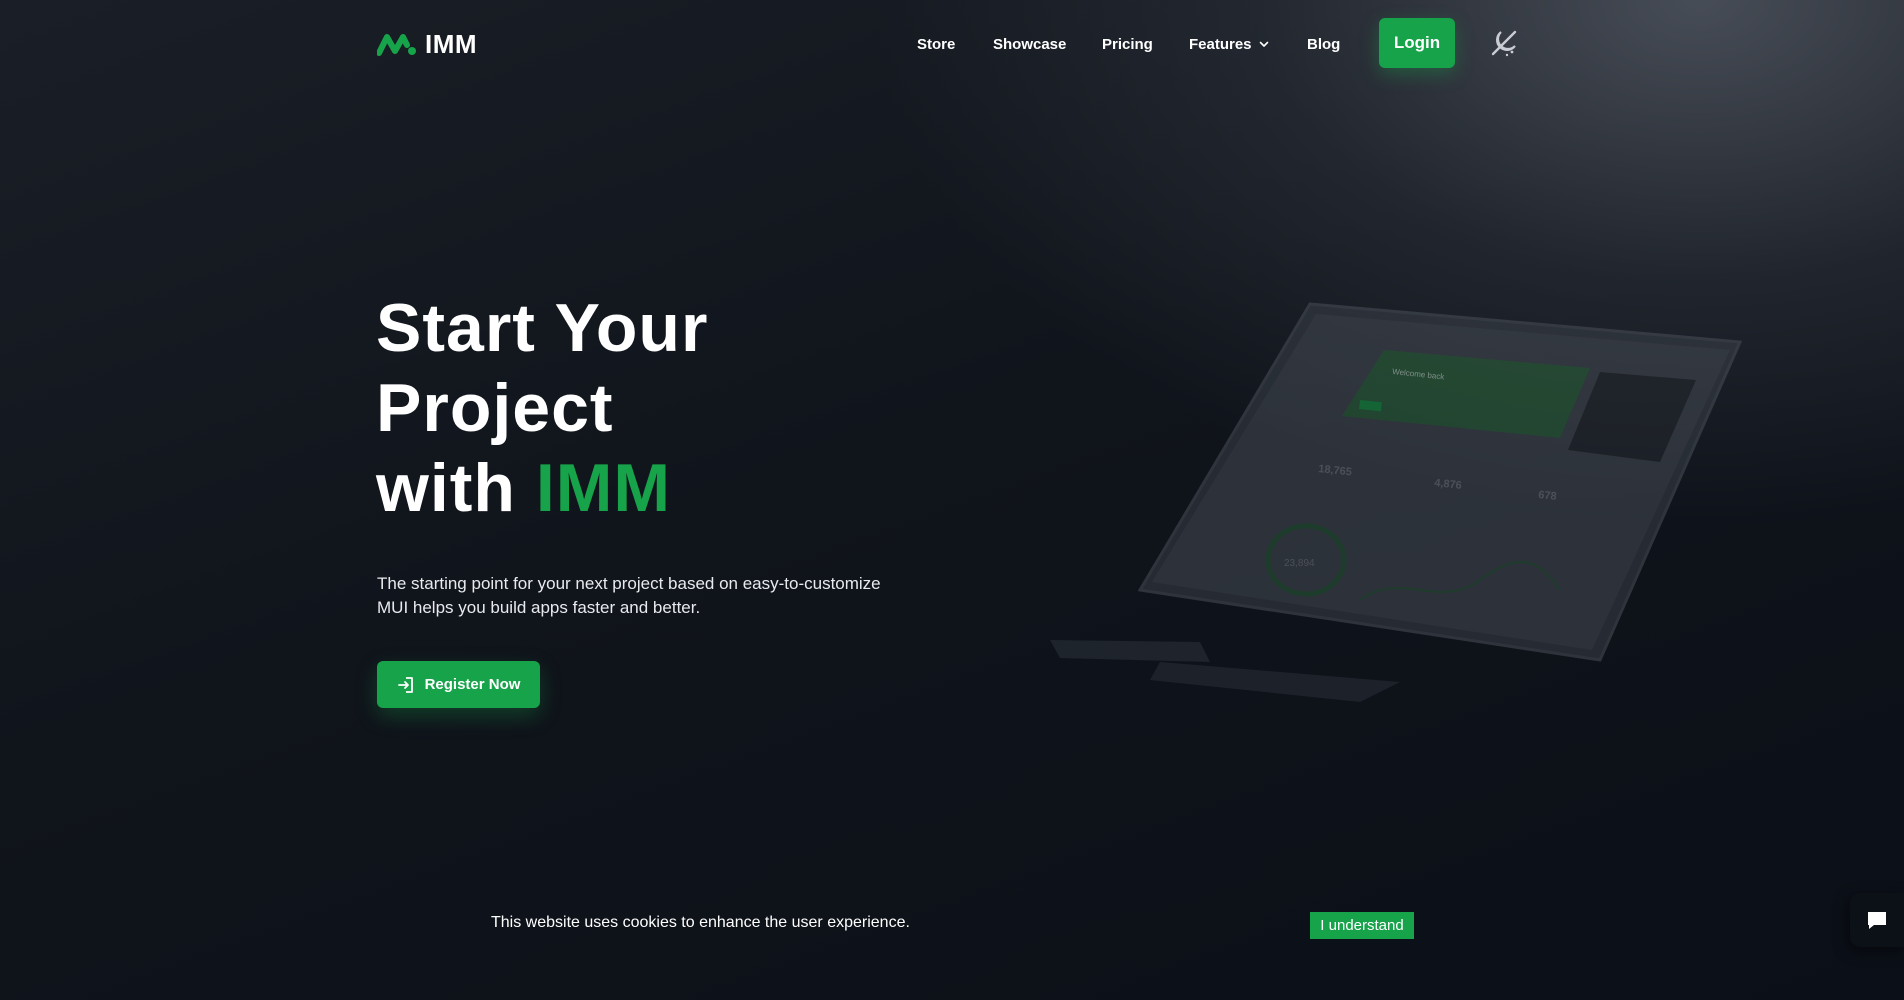 The image size is (1904, 1000). What do you see at coordinates (936, 44) in the screenshot?
I see `nav-store: Store` at bounding box center [936, 44].